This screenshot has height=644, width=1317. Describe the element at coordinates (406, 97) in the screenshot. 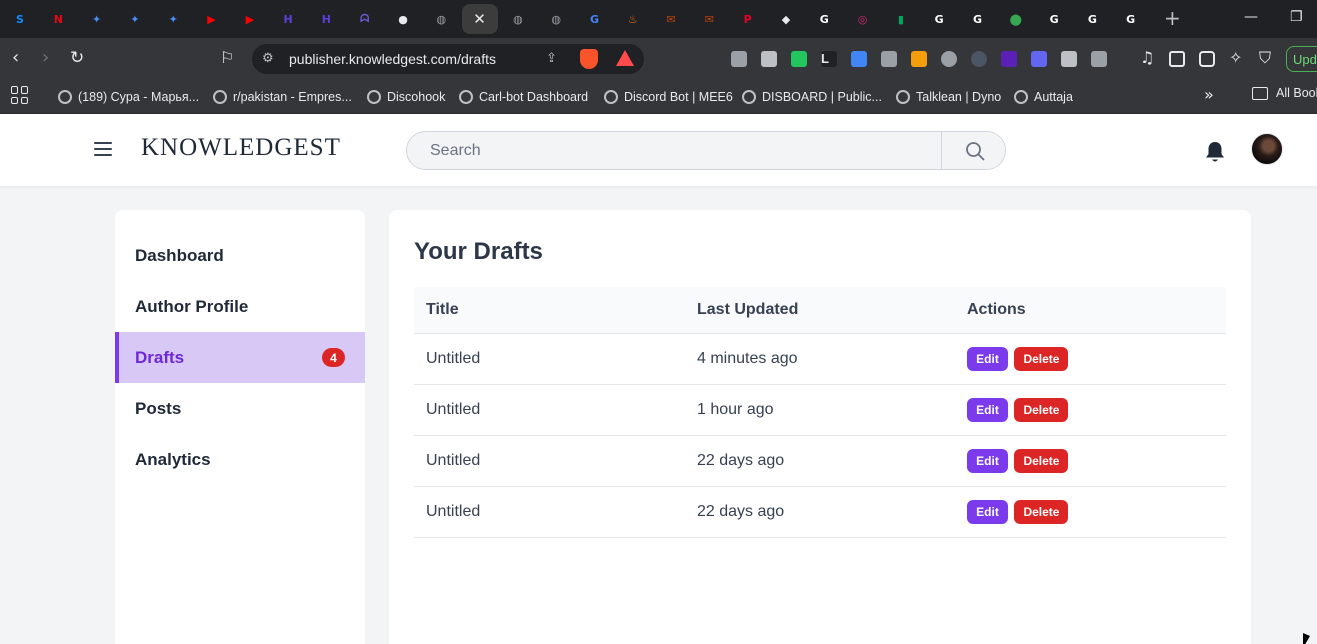

I see `bookmark-item: Discohook` at that location.